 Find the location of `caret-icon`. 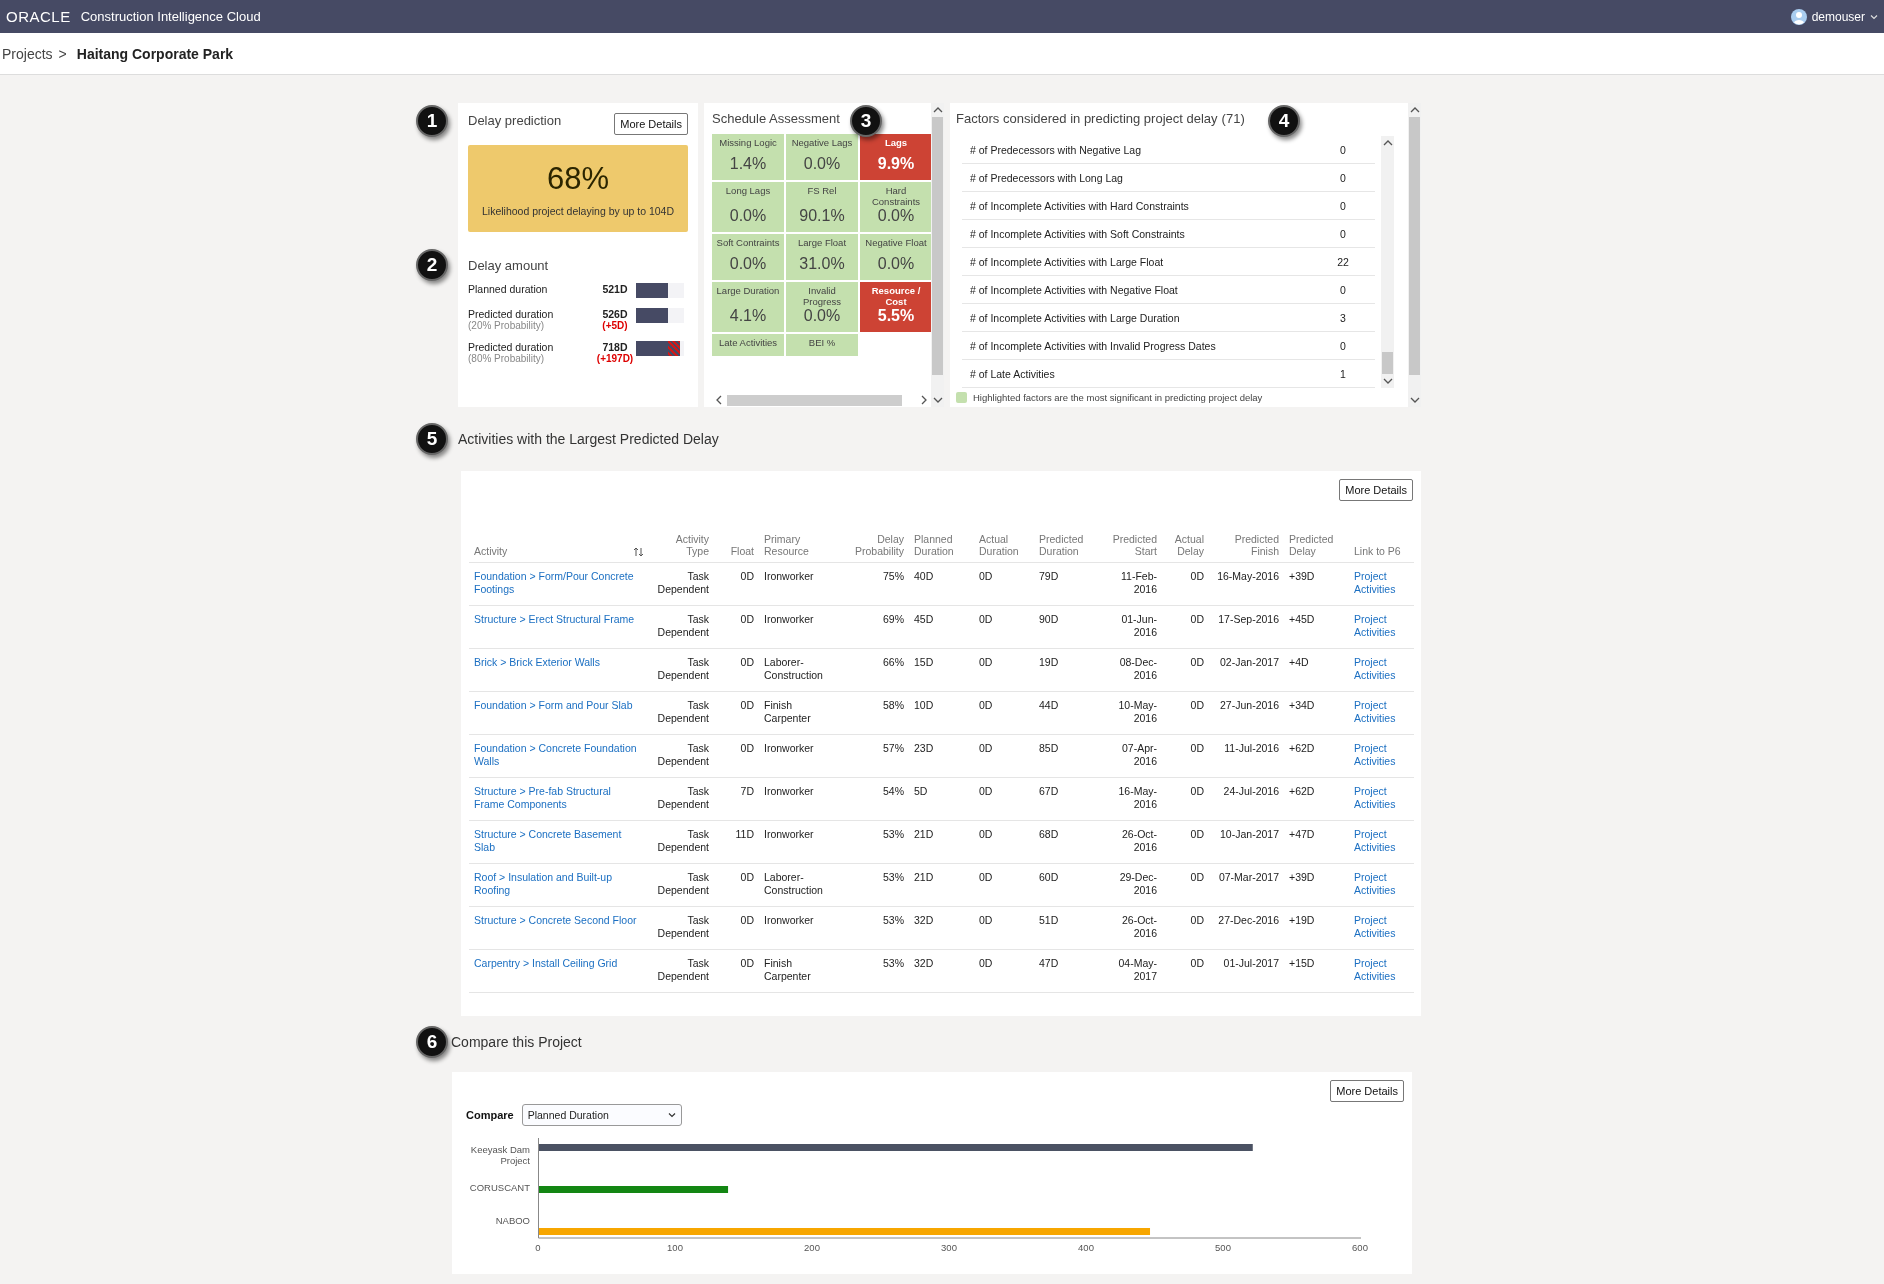

caret-icon is located at coordinates (671, 1115).